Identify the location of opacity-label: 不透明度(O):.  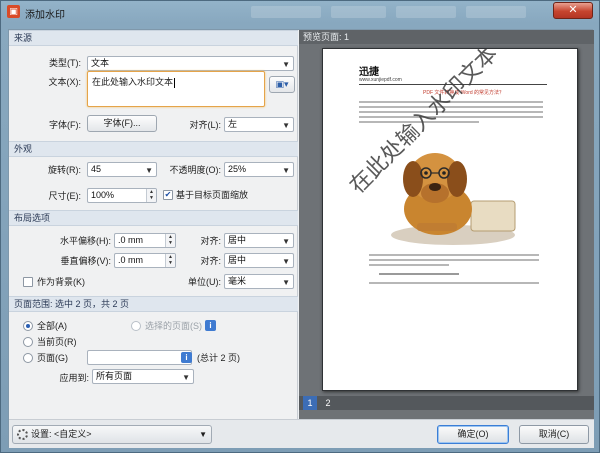
(195, 170).